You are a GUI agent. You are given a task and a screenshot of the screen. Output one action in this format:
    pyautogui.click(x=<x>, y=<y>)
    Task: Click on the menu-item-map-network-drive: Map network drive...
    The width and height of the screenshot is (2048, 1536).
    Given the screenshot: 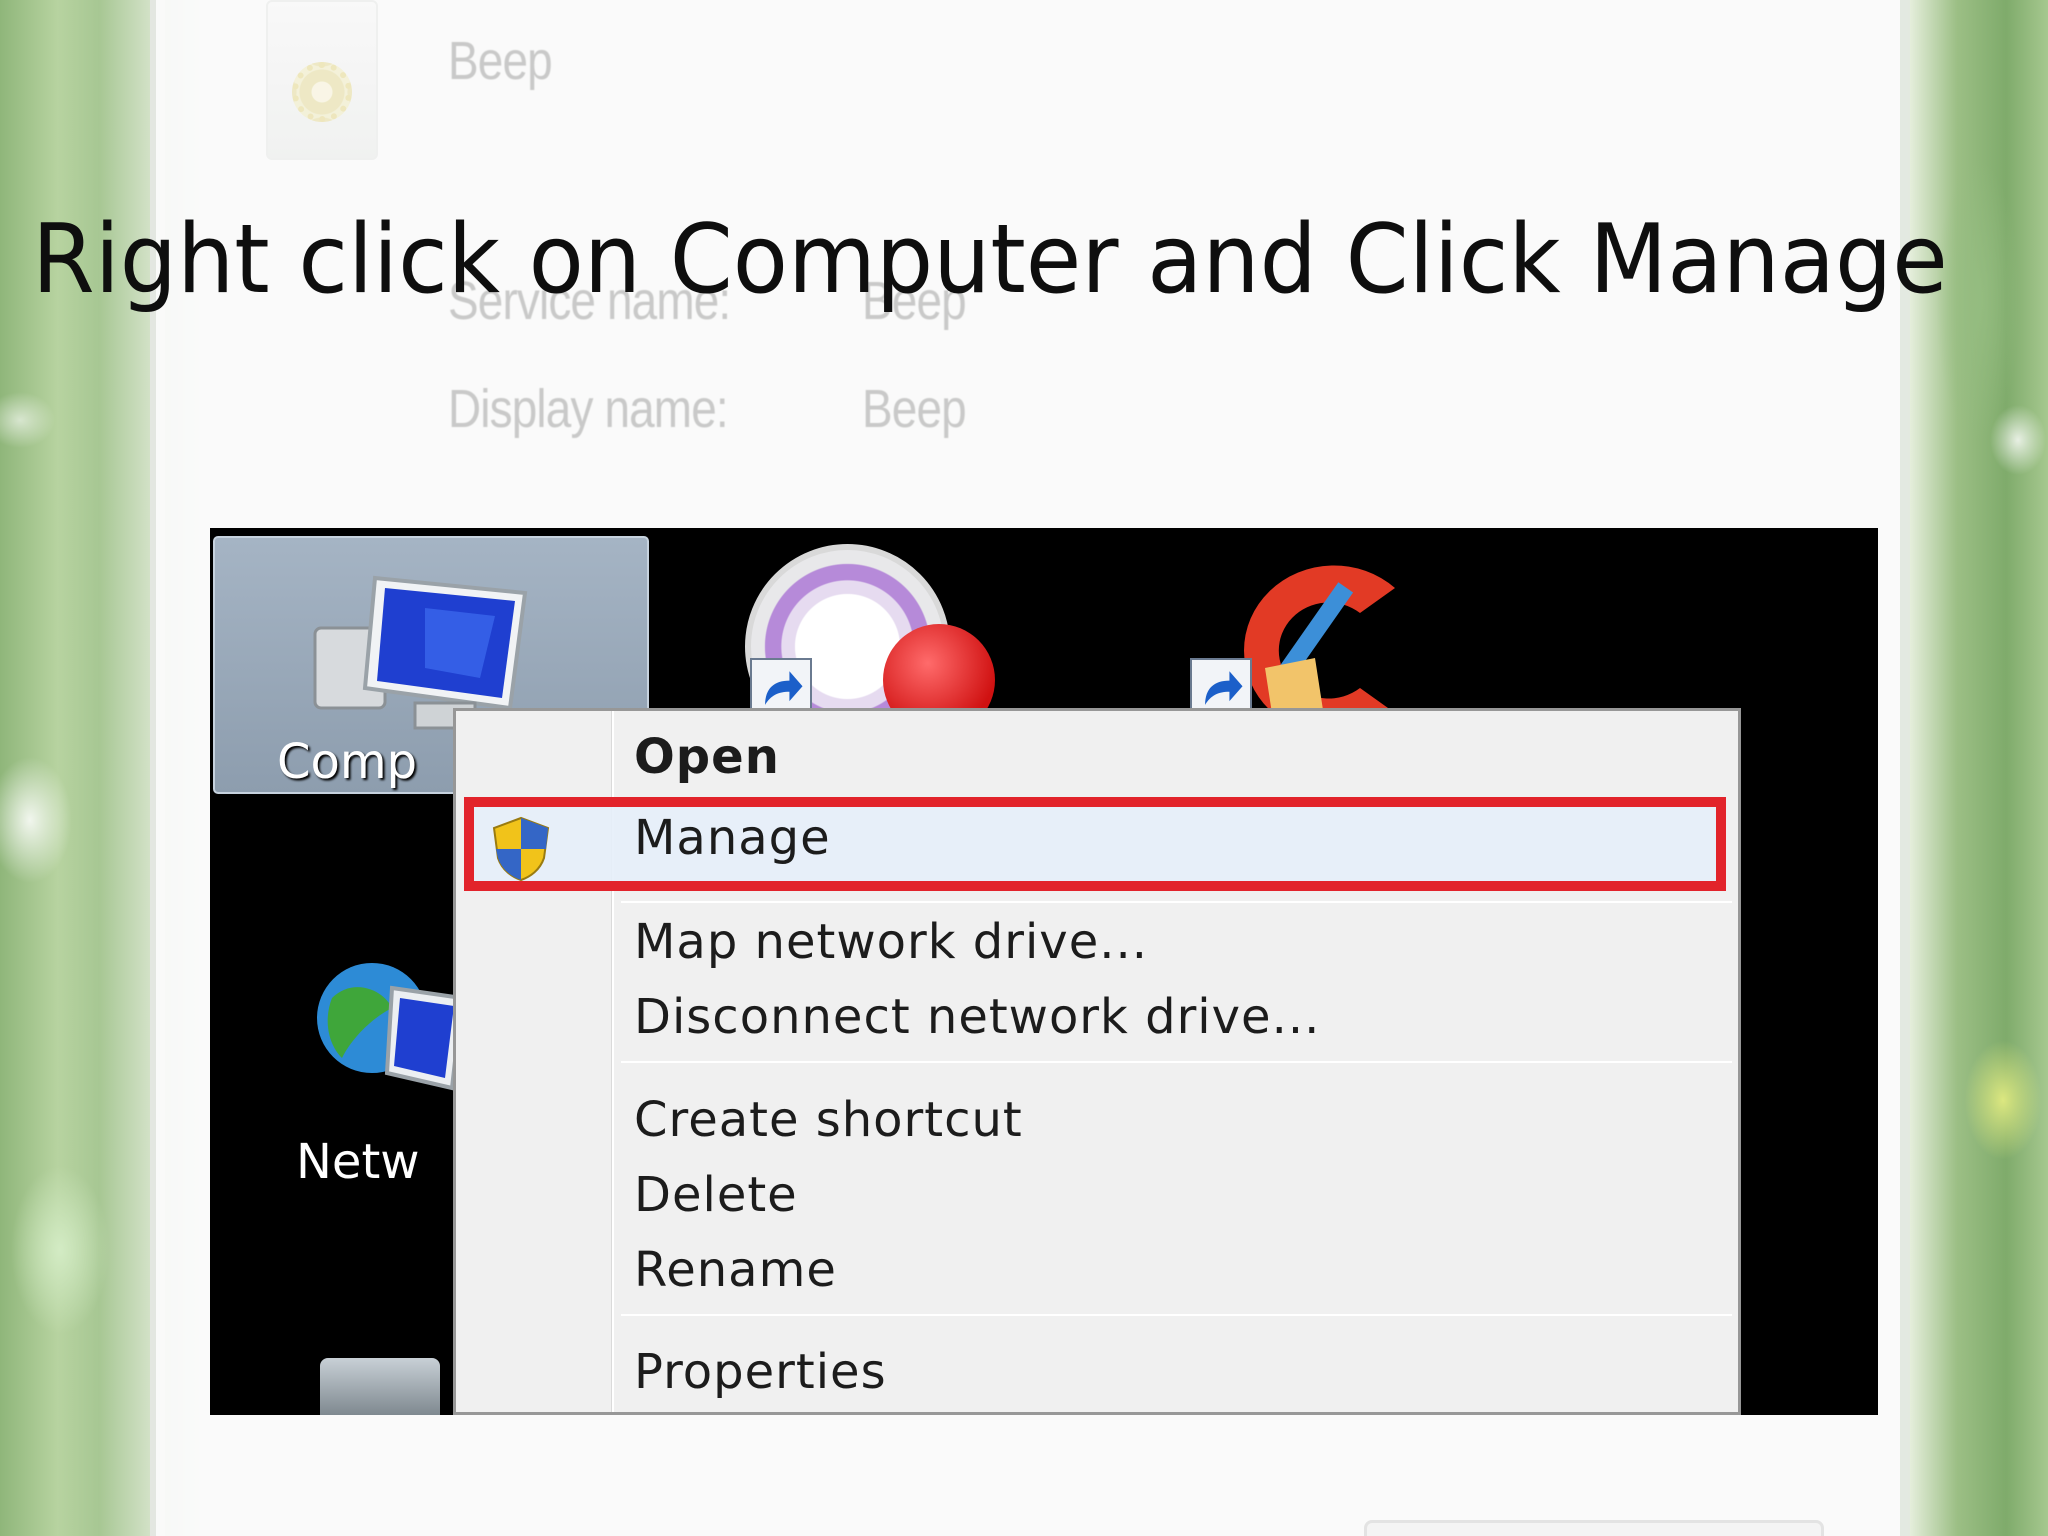 What is the action you would take?
    pyautogui.click(x=1097, y=943)
    